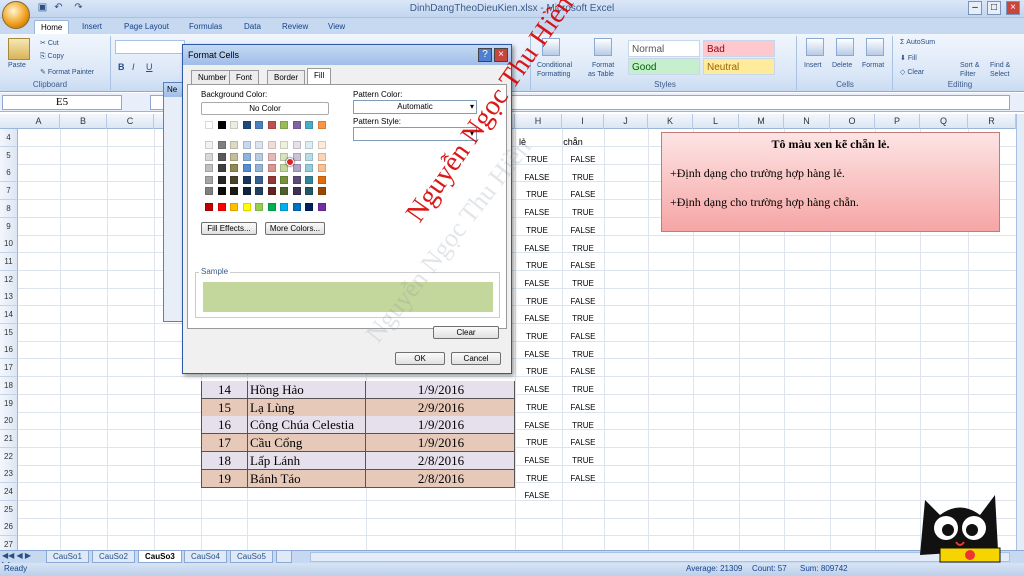 The width and height of the screenshot is (1024, 576). I want to click on name-box: E5, so click(62, 102).